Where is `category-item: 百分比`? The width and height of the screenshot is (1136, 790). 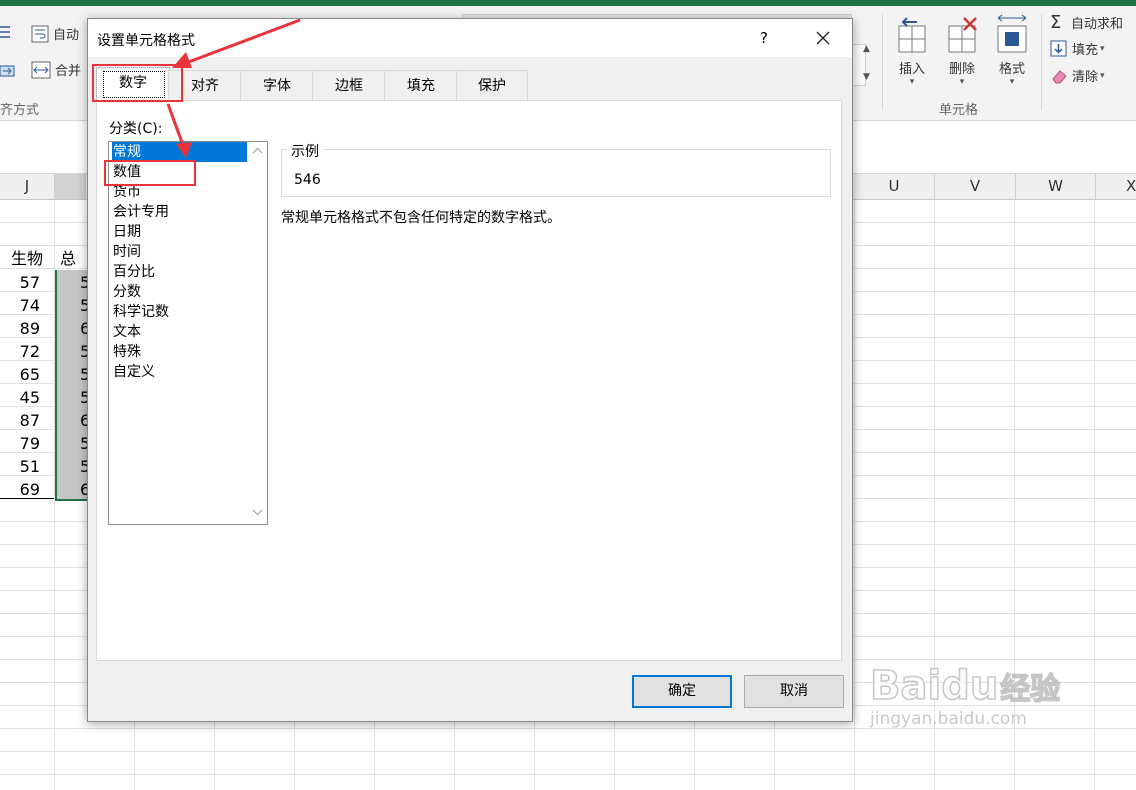 category-item: 百分比 is located at coordinates (179, 272).